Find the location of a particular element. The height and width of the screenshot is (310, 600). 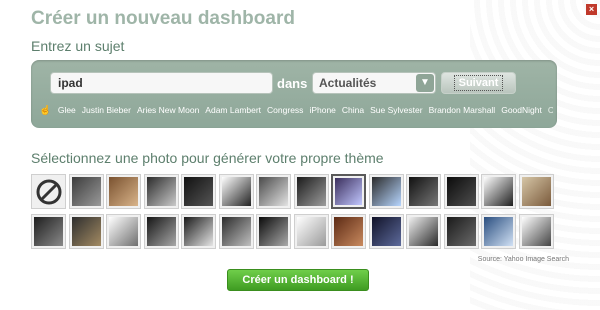

tag-link: Adam Lambert is located at coordinates (233, 110).